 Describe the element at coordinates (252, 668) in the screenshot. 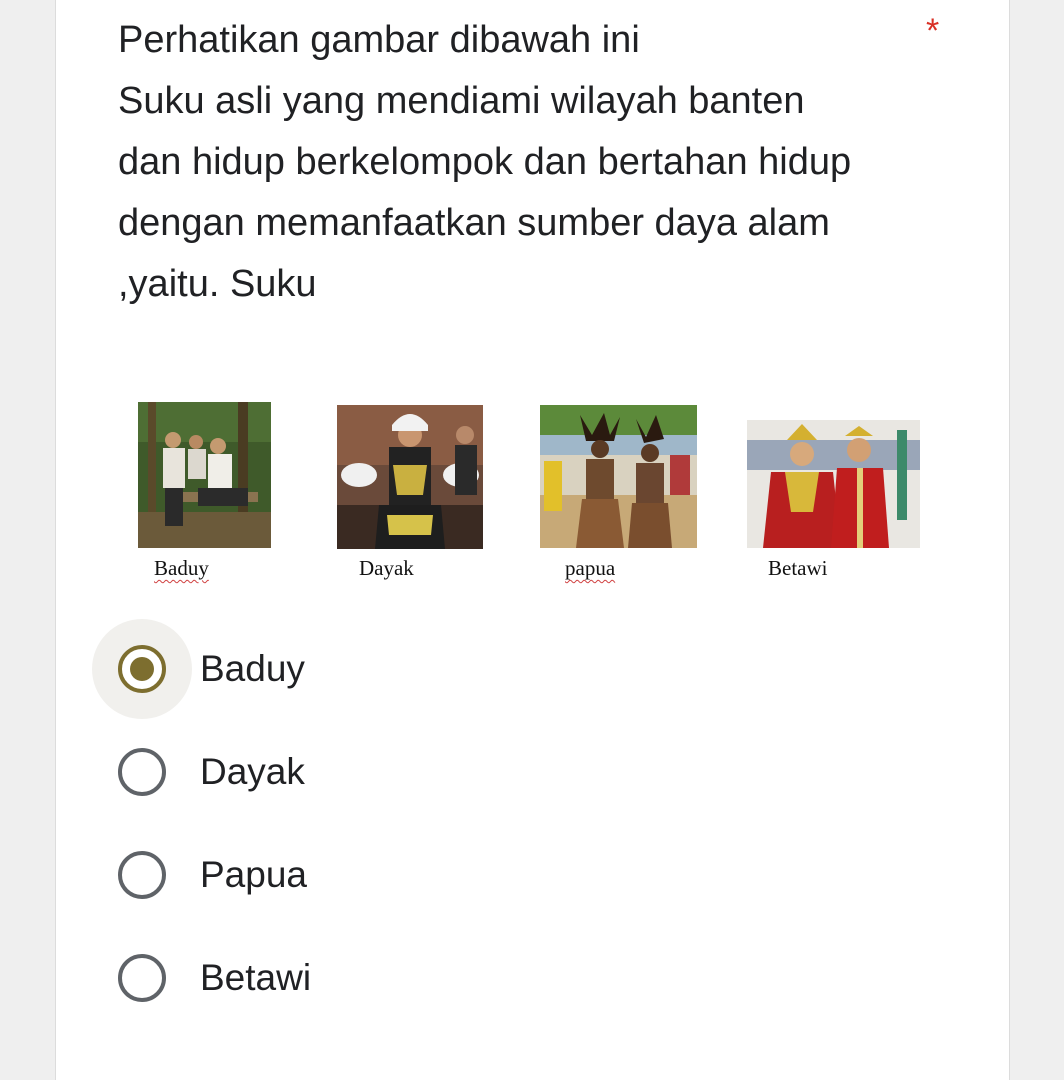

I see `option-label: Baduy` at that location.